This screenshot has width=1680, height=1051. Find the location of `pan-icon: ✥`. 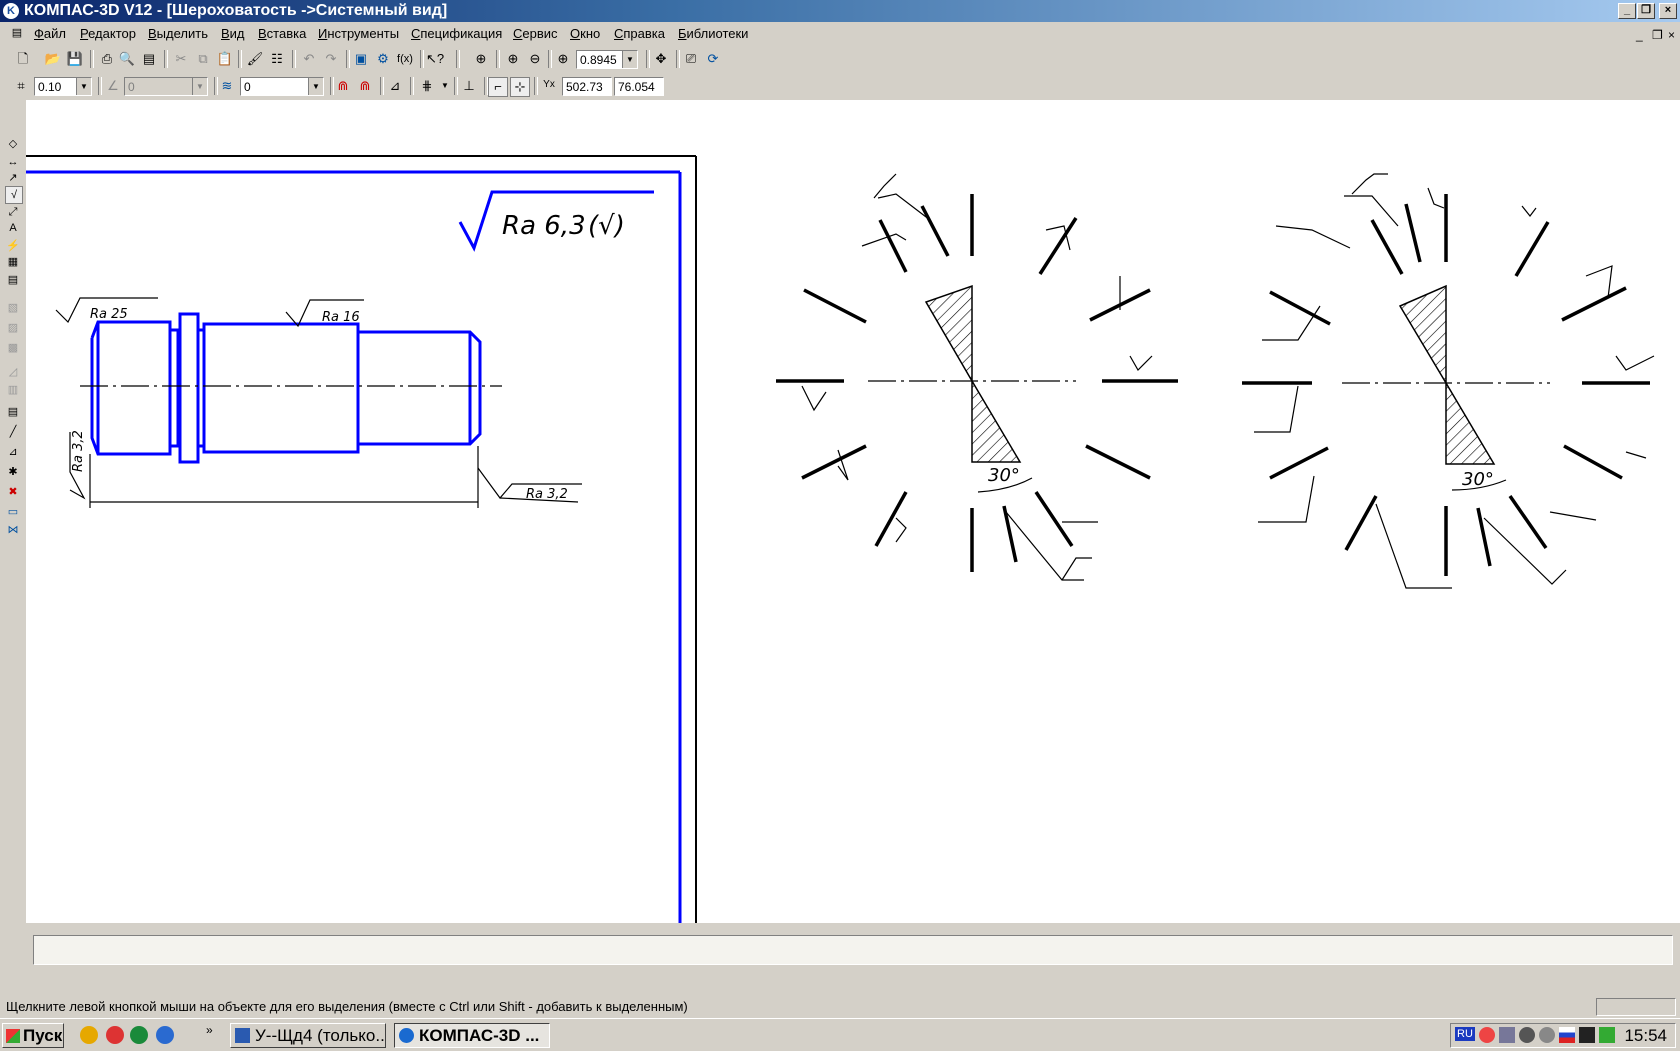

pan-icon: ✥ is located at coordinates (661, 59).